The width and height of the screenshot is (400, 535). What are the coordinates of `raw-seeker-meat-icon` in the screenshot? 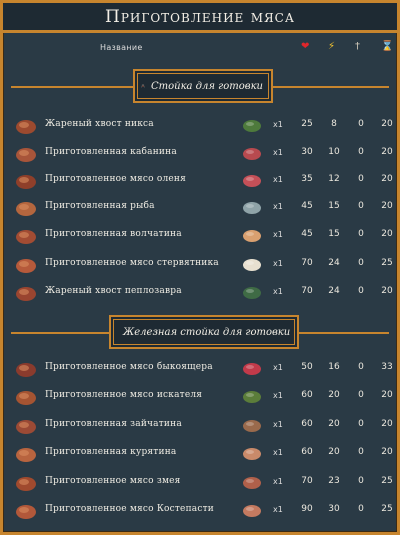 It's located at (252, 397).